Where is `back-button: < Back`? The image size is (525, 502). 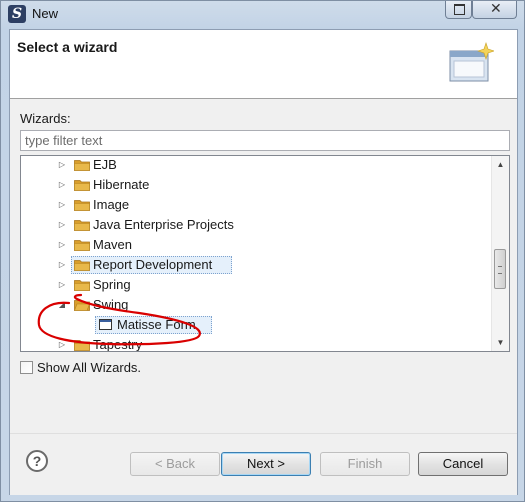 back-button: < Back is located at coordinates (175, 464).